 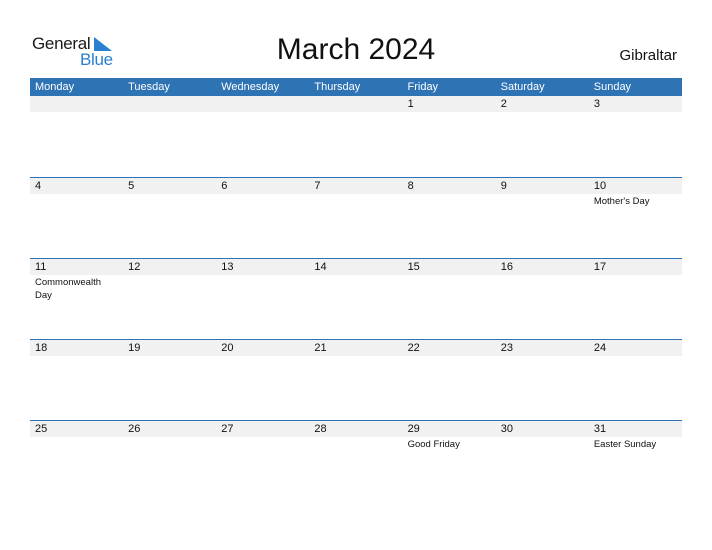 What do you see at coordinates (542, 136) in the screenshot?
I see `day-cell: 2` at bounding box center [542, 136].